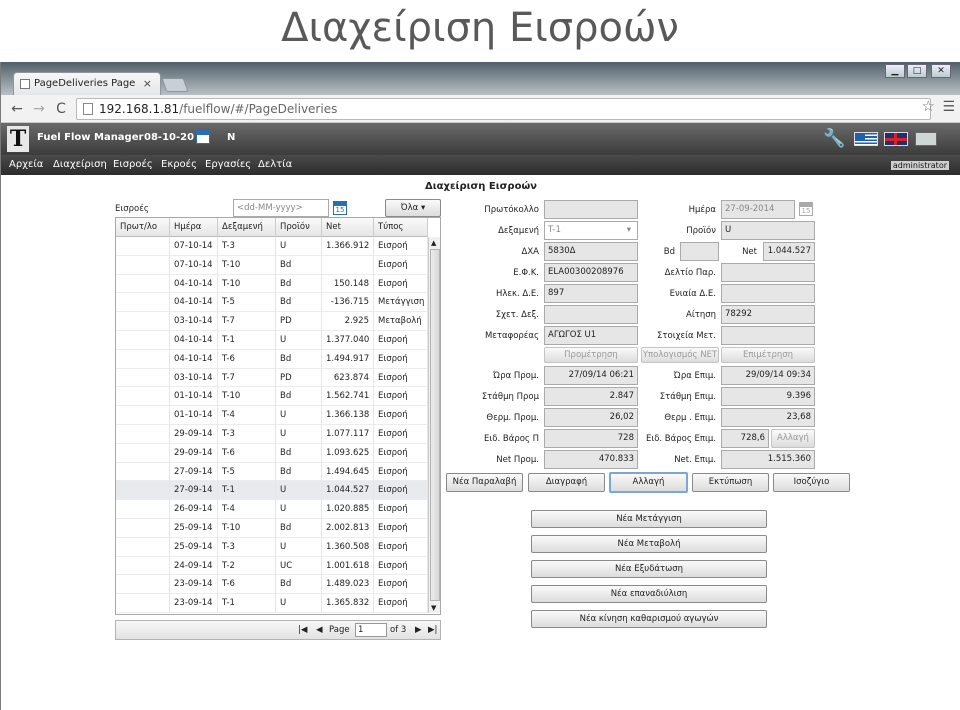 This screenshot has width=960, height=710. Describe the element at coordinates (591, 417) in the screenshot. I see `therm-prom-field: 26,02` at that location.